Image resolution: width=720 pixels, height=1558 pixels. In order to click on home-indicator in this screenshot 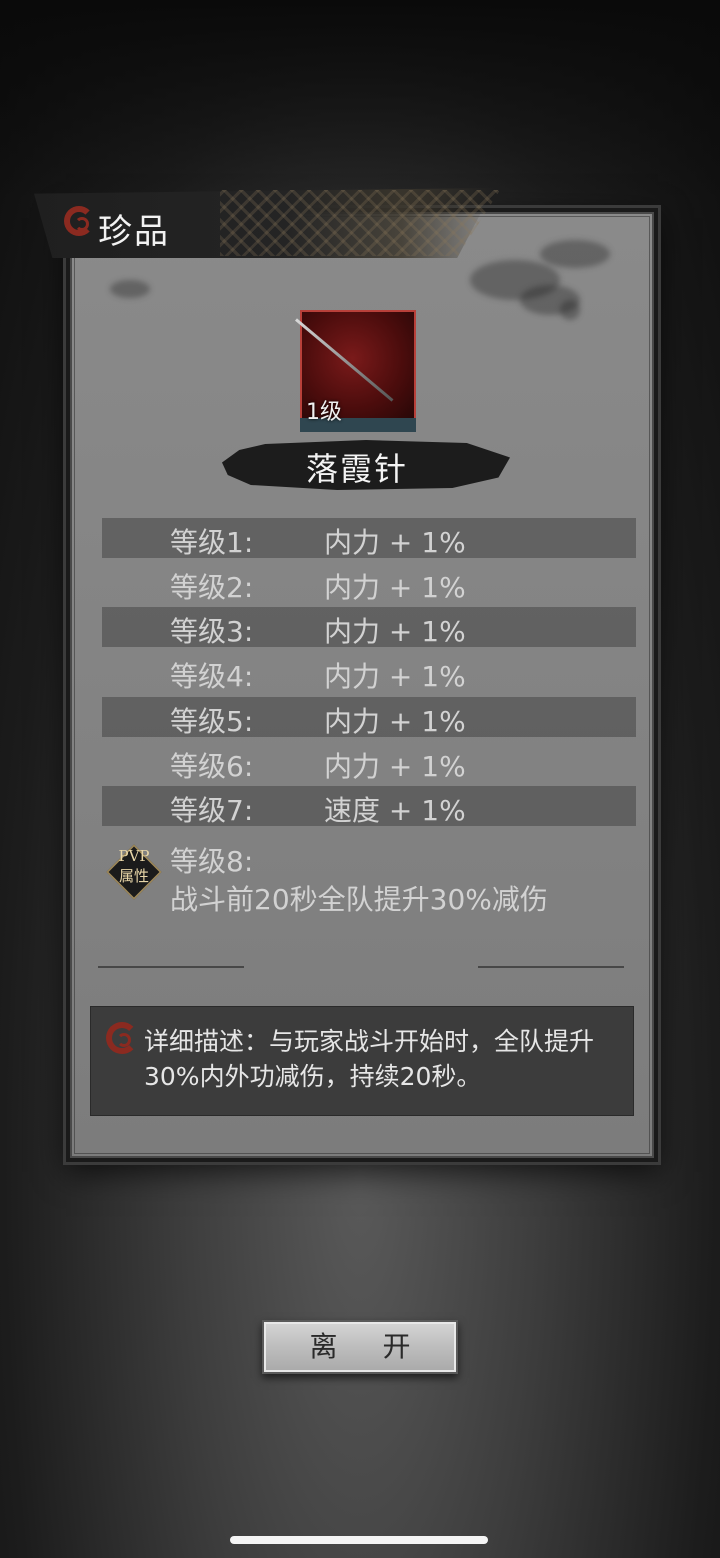, I will do `click(359, 1540)`.